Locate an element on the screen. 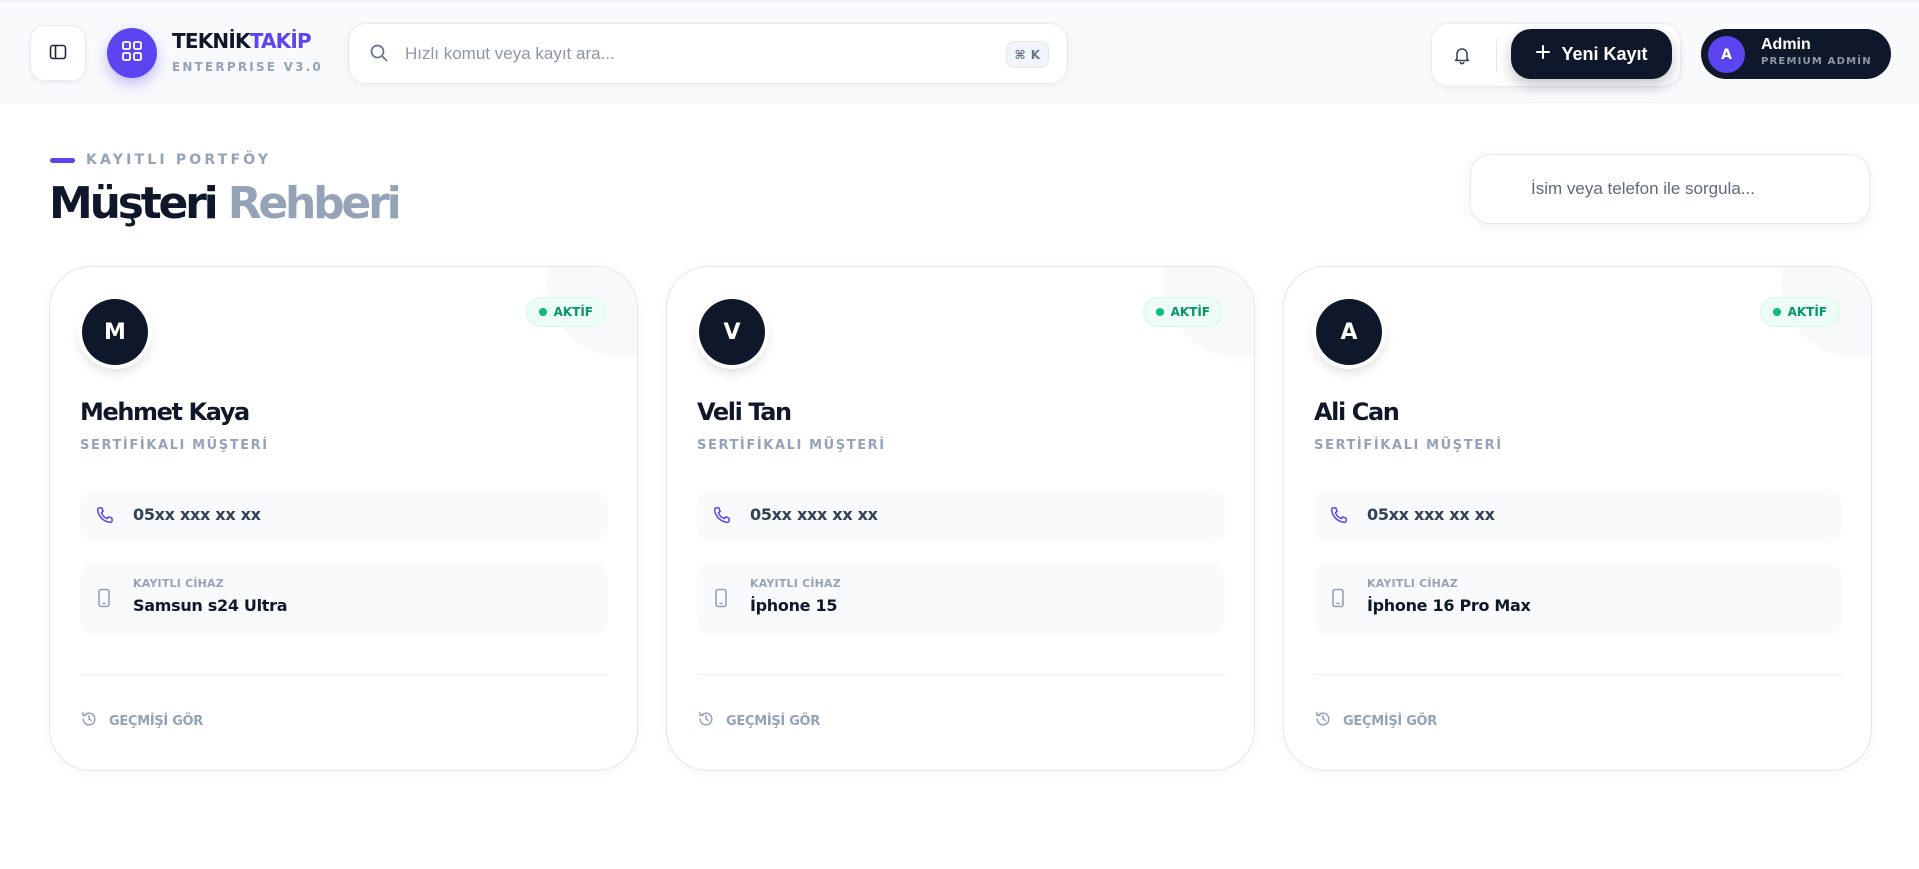 The image size is (1919, 869). brand-subtitle: ENTERPRISE V3.0 is located at coordinates (247, 67).